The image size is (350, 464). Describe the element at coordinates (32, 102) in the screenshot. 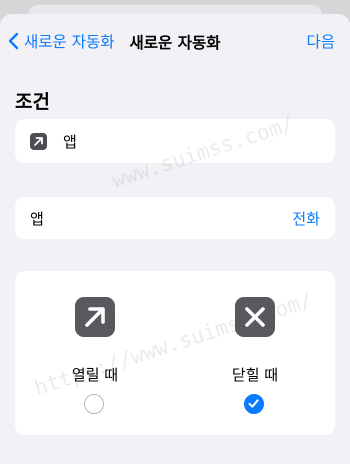

I see `section-title-condition: 조건` at that location.